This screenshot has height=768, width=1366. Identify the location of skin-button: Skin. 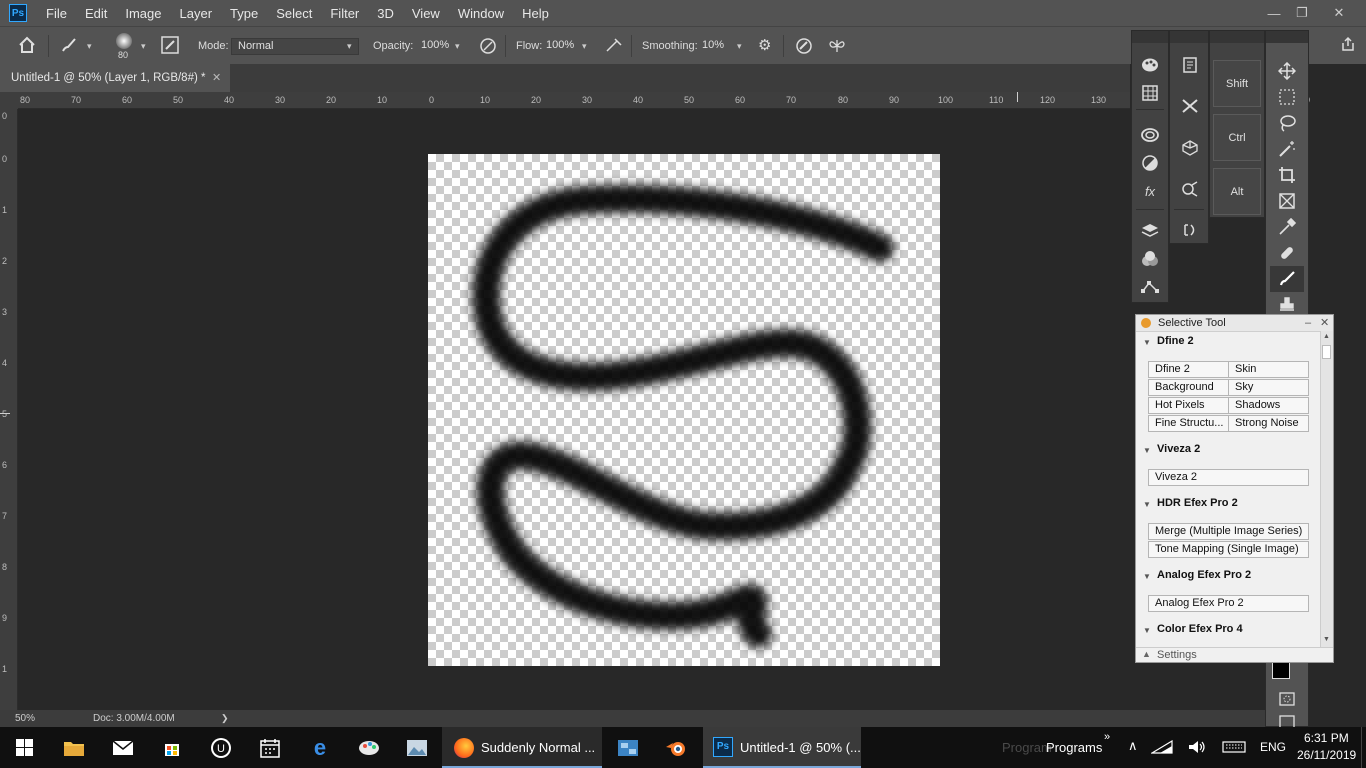
(1268, 369).